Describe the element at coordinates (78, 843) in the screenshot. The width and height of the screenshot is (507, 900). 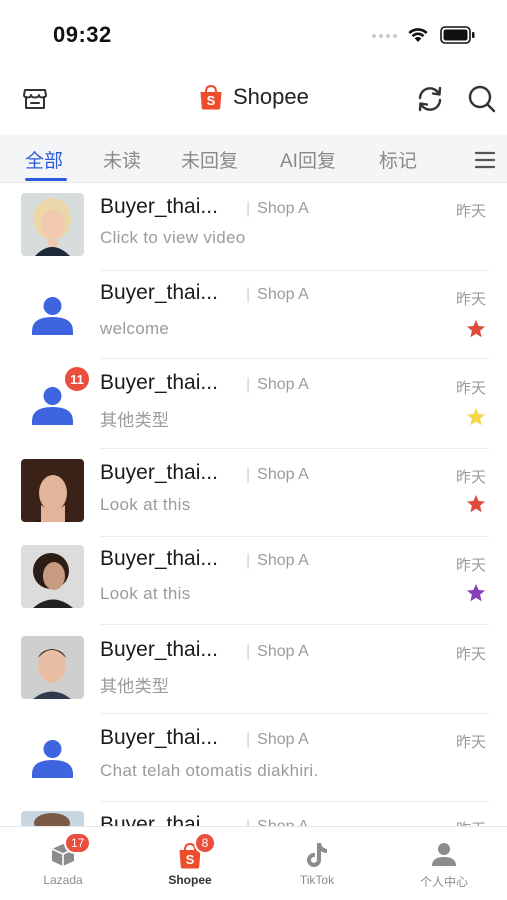
I see `nav-badge: 17` at that location.